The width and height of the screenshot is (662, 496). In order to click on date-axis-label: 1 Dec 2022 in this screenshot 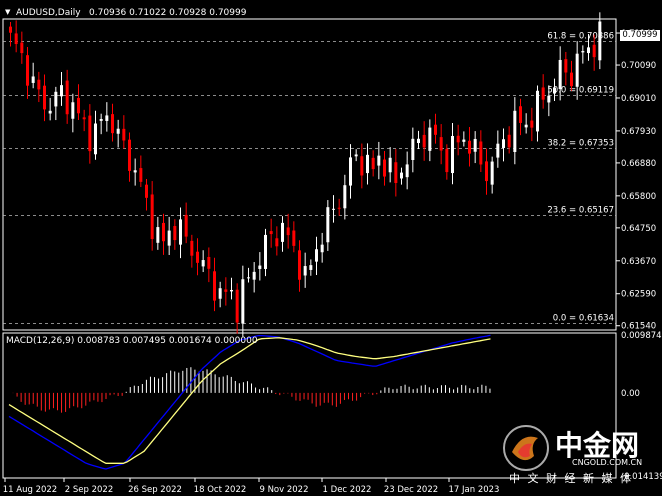, I will do `click(347, 490)`.